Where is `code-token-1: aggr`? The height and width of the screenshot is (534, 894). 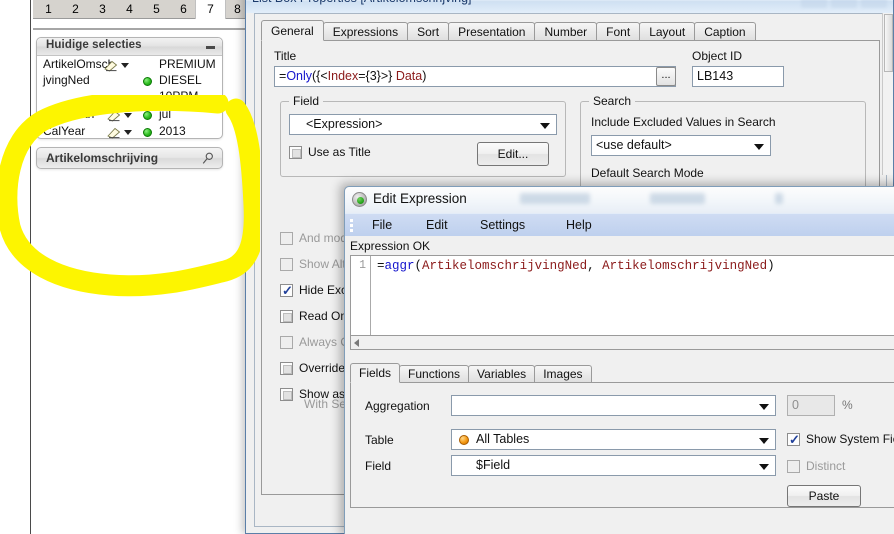 code-token-1: aggr is located at coordinates (399, 266).